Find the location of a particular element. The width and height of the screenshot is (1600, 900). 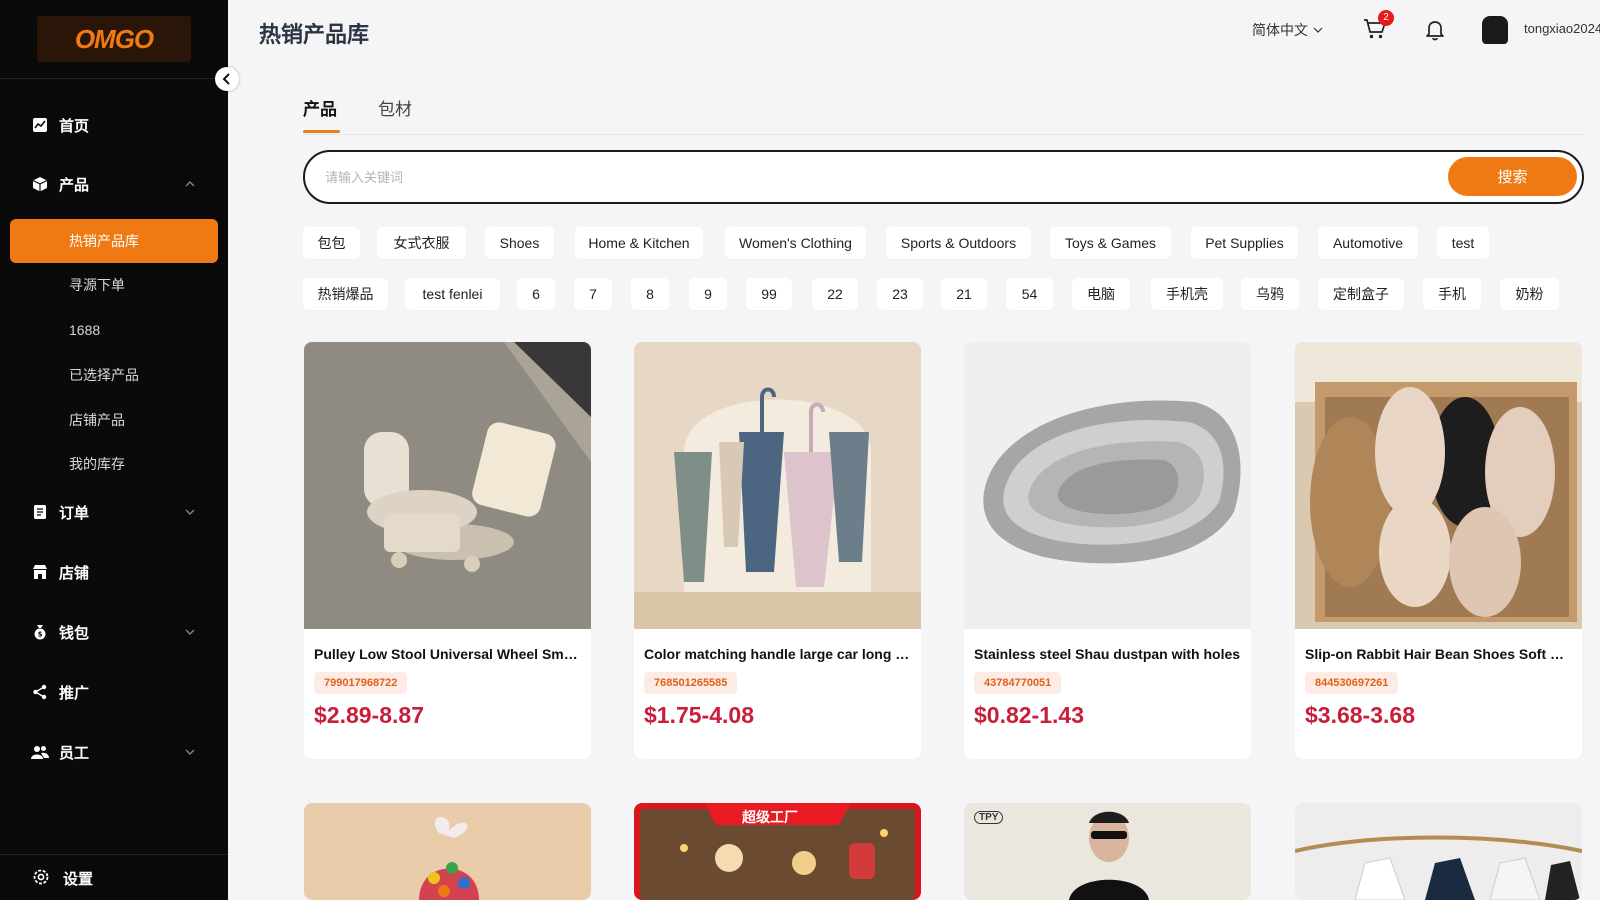

nav-wallet: $ 钱包 is located at coordinates (114, 632).